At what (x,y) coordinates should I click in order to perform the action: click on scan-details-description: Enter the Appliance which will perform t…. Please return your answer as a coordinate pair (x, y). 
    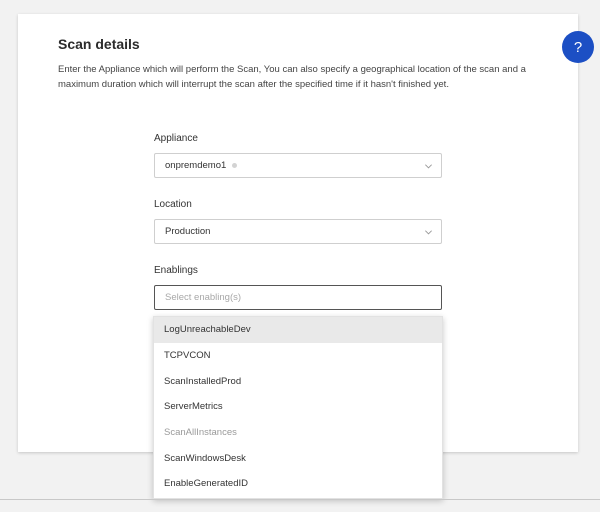
    Looking at the image, I should click on (292, 77).